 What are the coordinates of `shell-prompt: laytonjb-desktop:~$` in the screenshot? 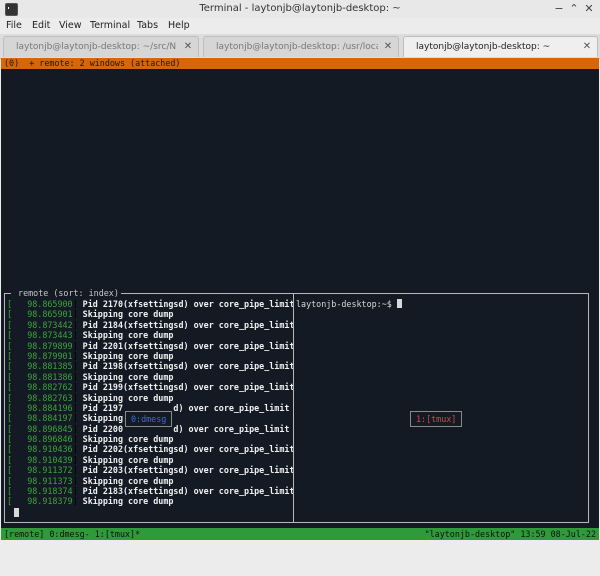 It's located at (349, 304).